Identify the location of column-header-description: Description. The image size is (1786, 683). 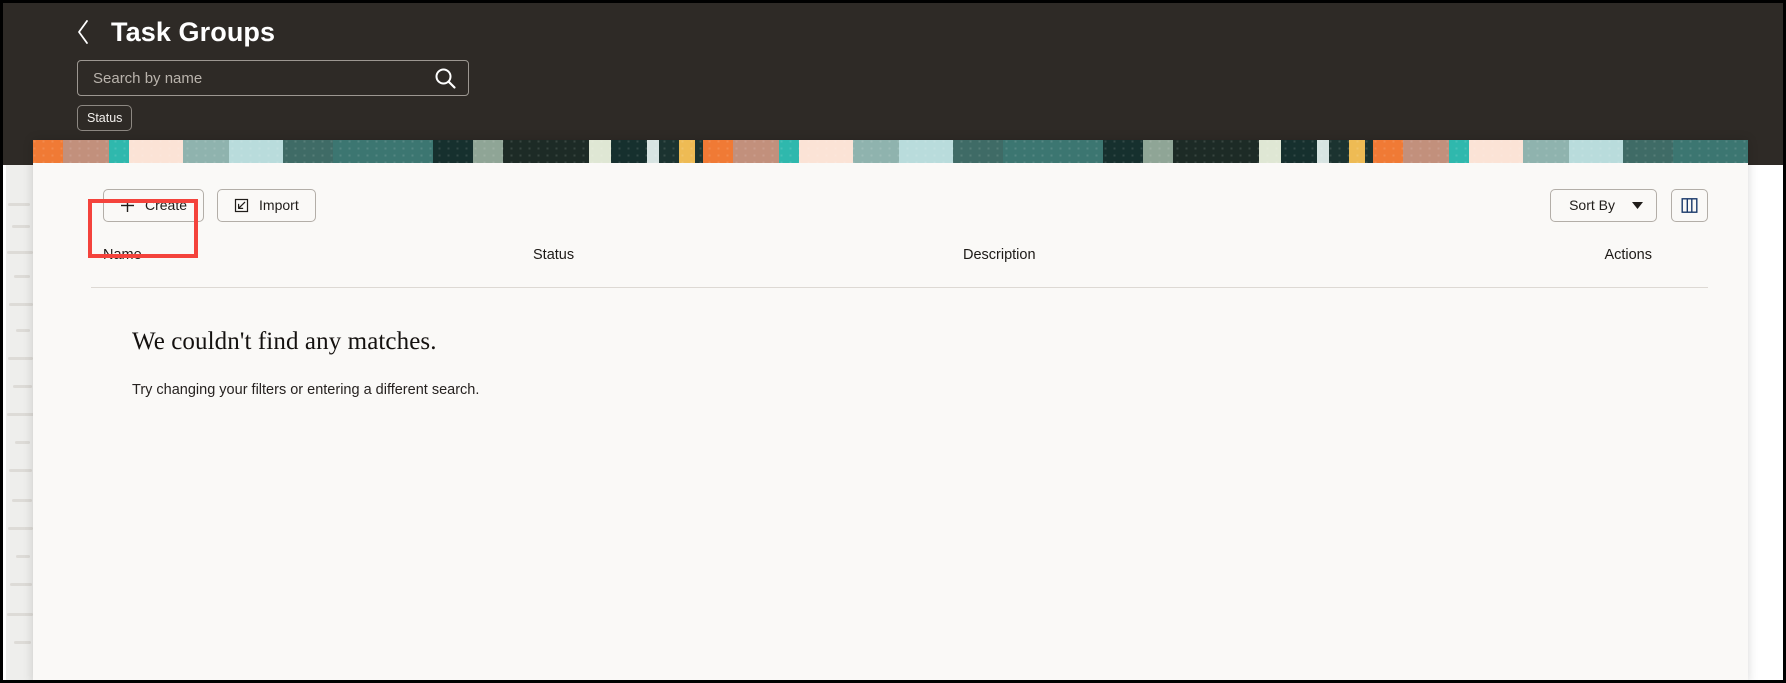
(1178, 255).